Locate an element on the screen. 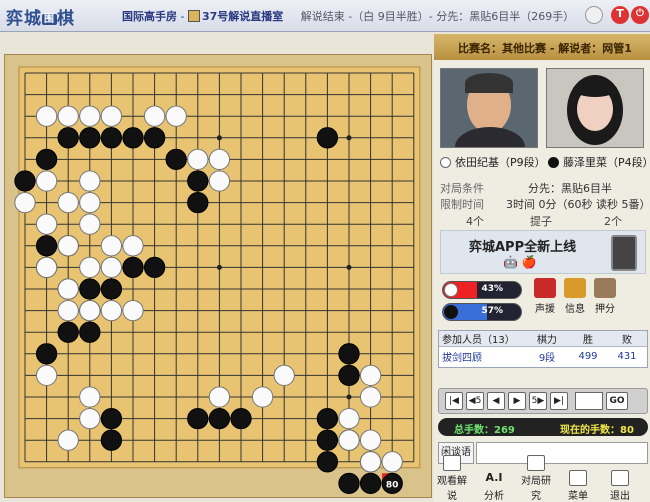 The height and width of the screenshot is (502, 650). table-row: 拔剑四顾 9段 499 431 is located at coordinates (543, 356).